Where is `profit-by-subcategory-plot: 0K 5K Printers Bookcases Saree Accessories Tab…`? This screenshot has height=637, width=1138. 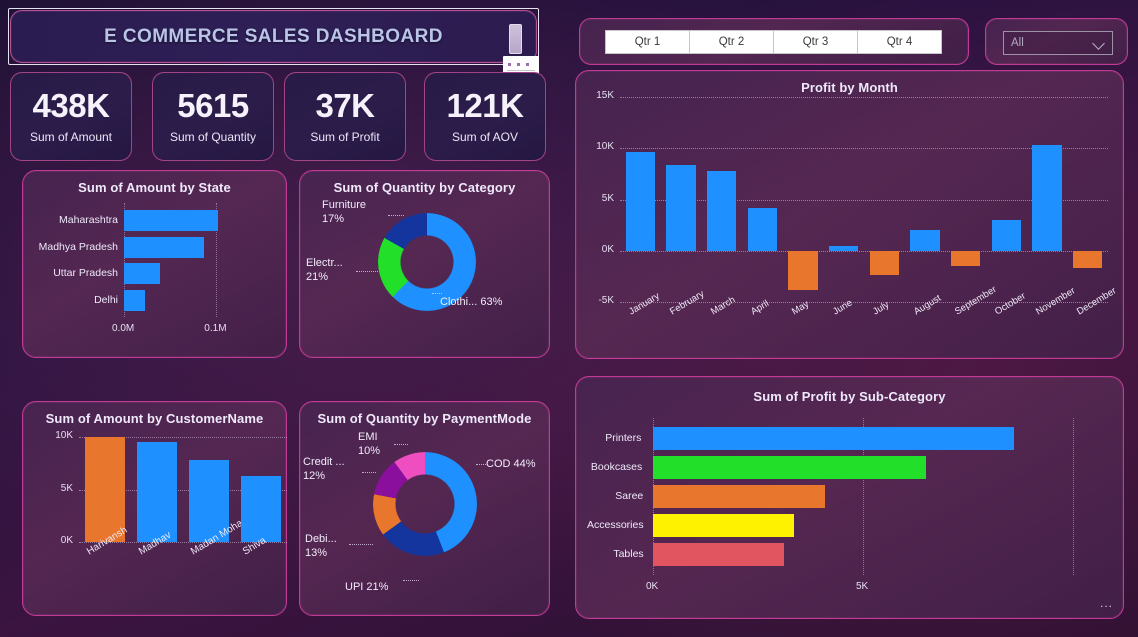
profit-by-subcategory-plot: 0K 5K Printers Bookcases Saree Accessories Tab… is located at coordinates (830, 505).